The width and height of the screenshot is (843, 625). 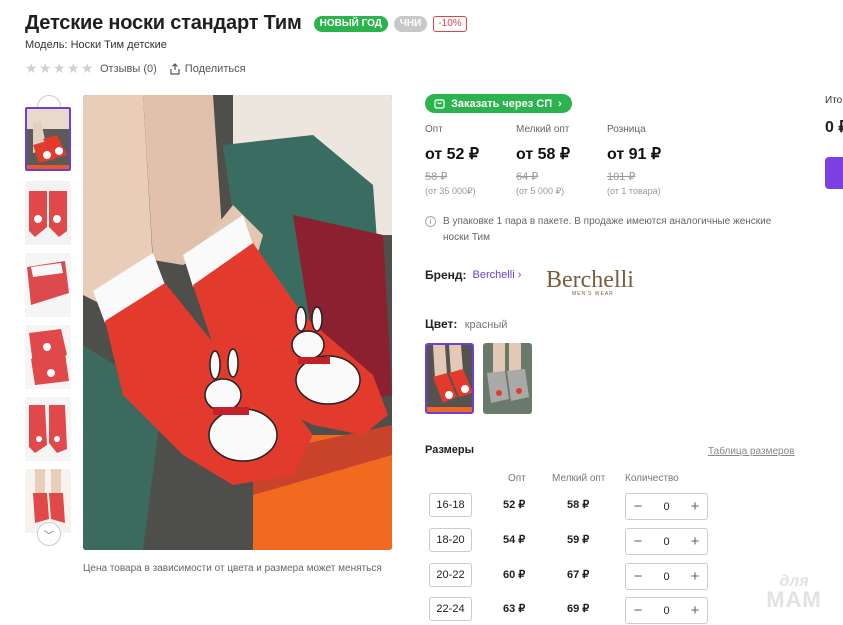 I want to click on size-table-link: Таблица размеров, so click(x=751, y=451).